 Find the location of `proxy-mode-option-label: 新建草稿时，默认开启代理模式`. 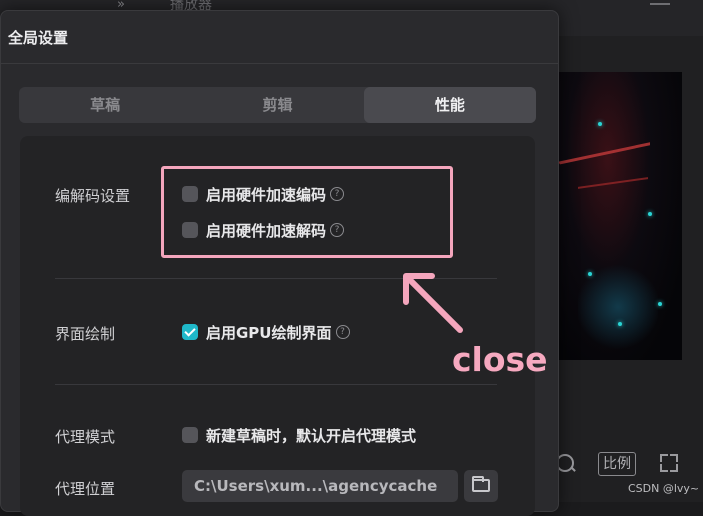

proxy-mode-option-label: 新建草稿时，默认开启代理模式 is located at coordinates (311, 435).